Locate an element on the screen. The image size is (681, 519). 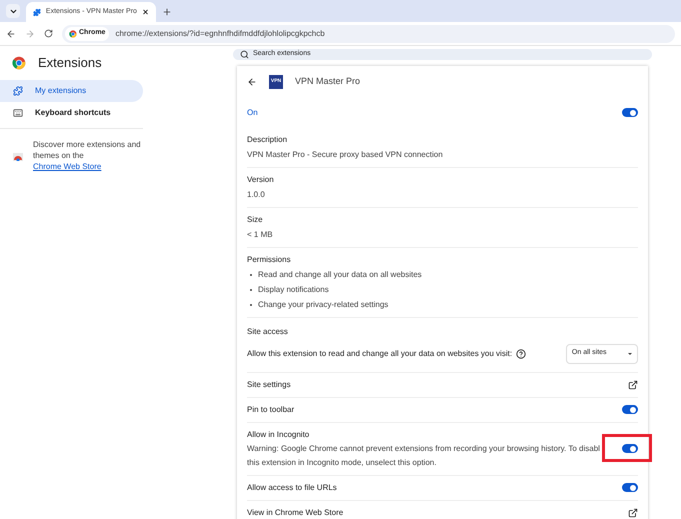
help-icon is located at coordinates (521, 353).